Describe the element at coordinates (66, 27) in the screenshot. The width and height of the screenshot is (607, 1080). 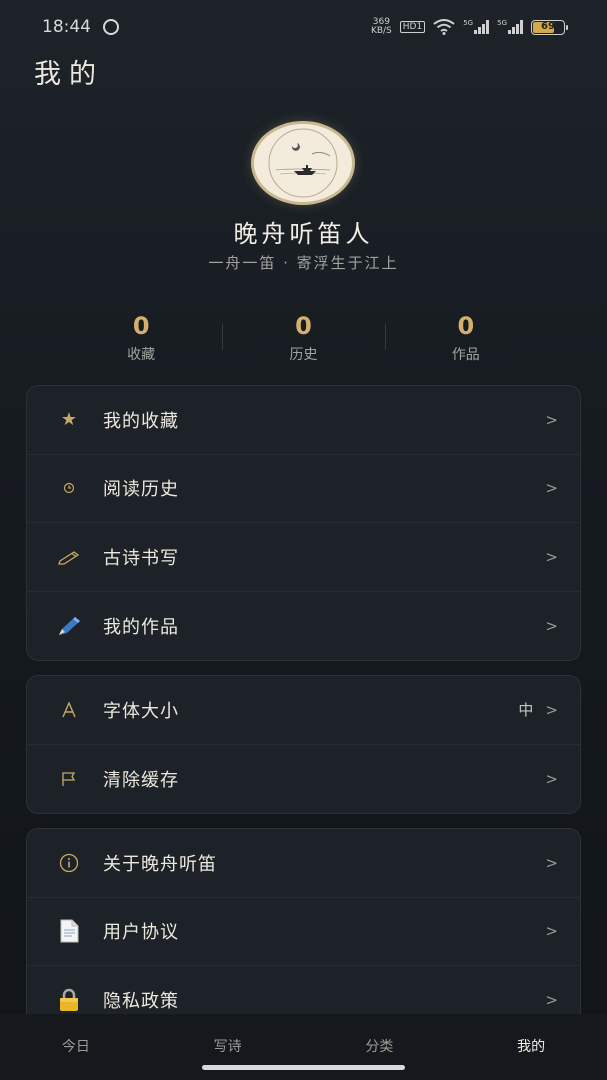
I see `status-time: 18:44` at that location.